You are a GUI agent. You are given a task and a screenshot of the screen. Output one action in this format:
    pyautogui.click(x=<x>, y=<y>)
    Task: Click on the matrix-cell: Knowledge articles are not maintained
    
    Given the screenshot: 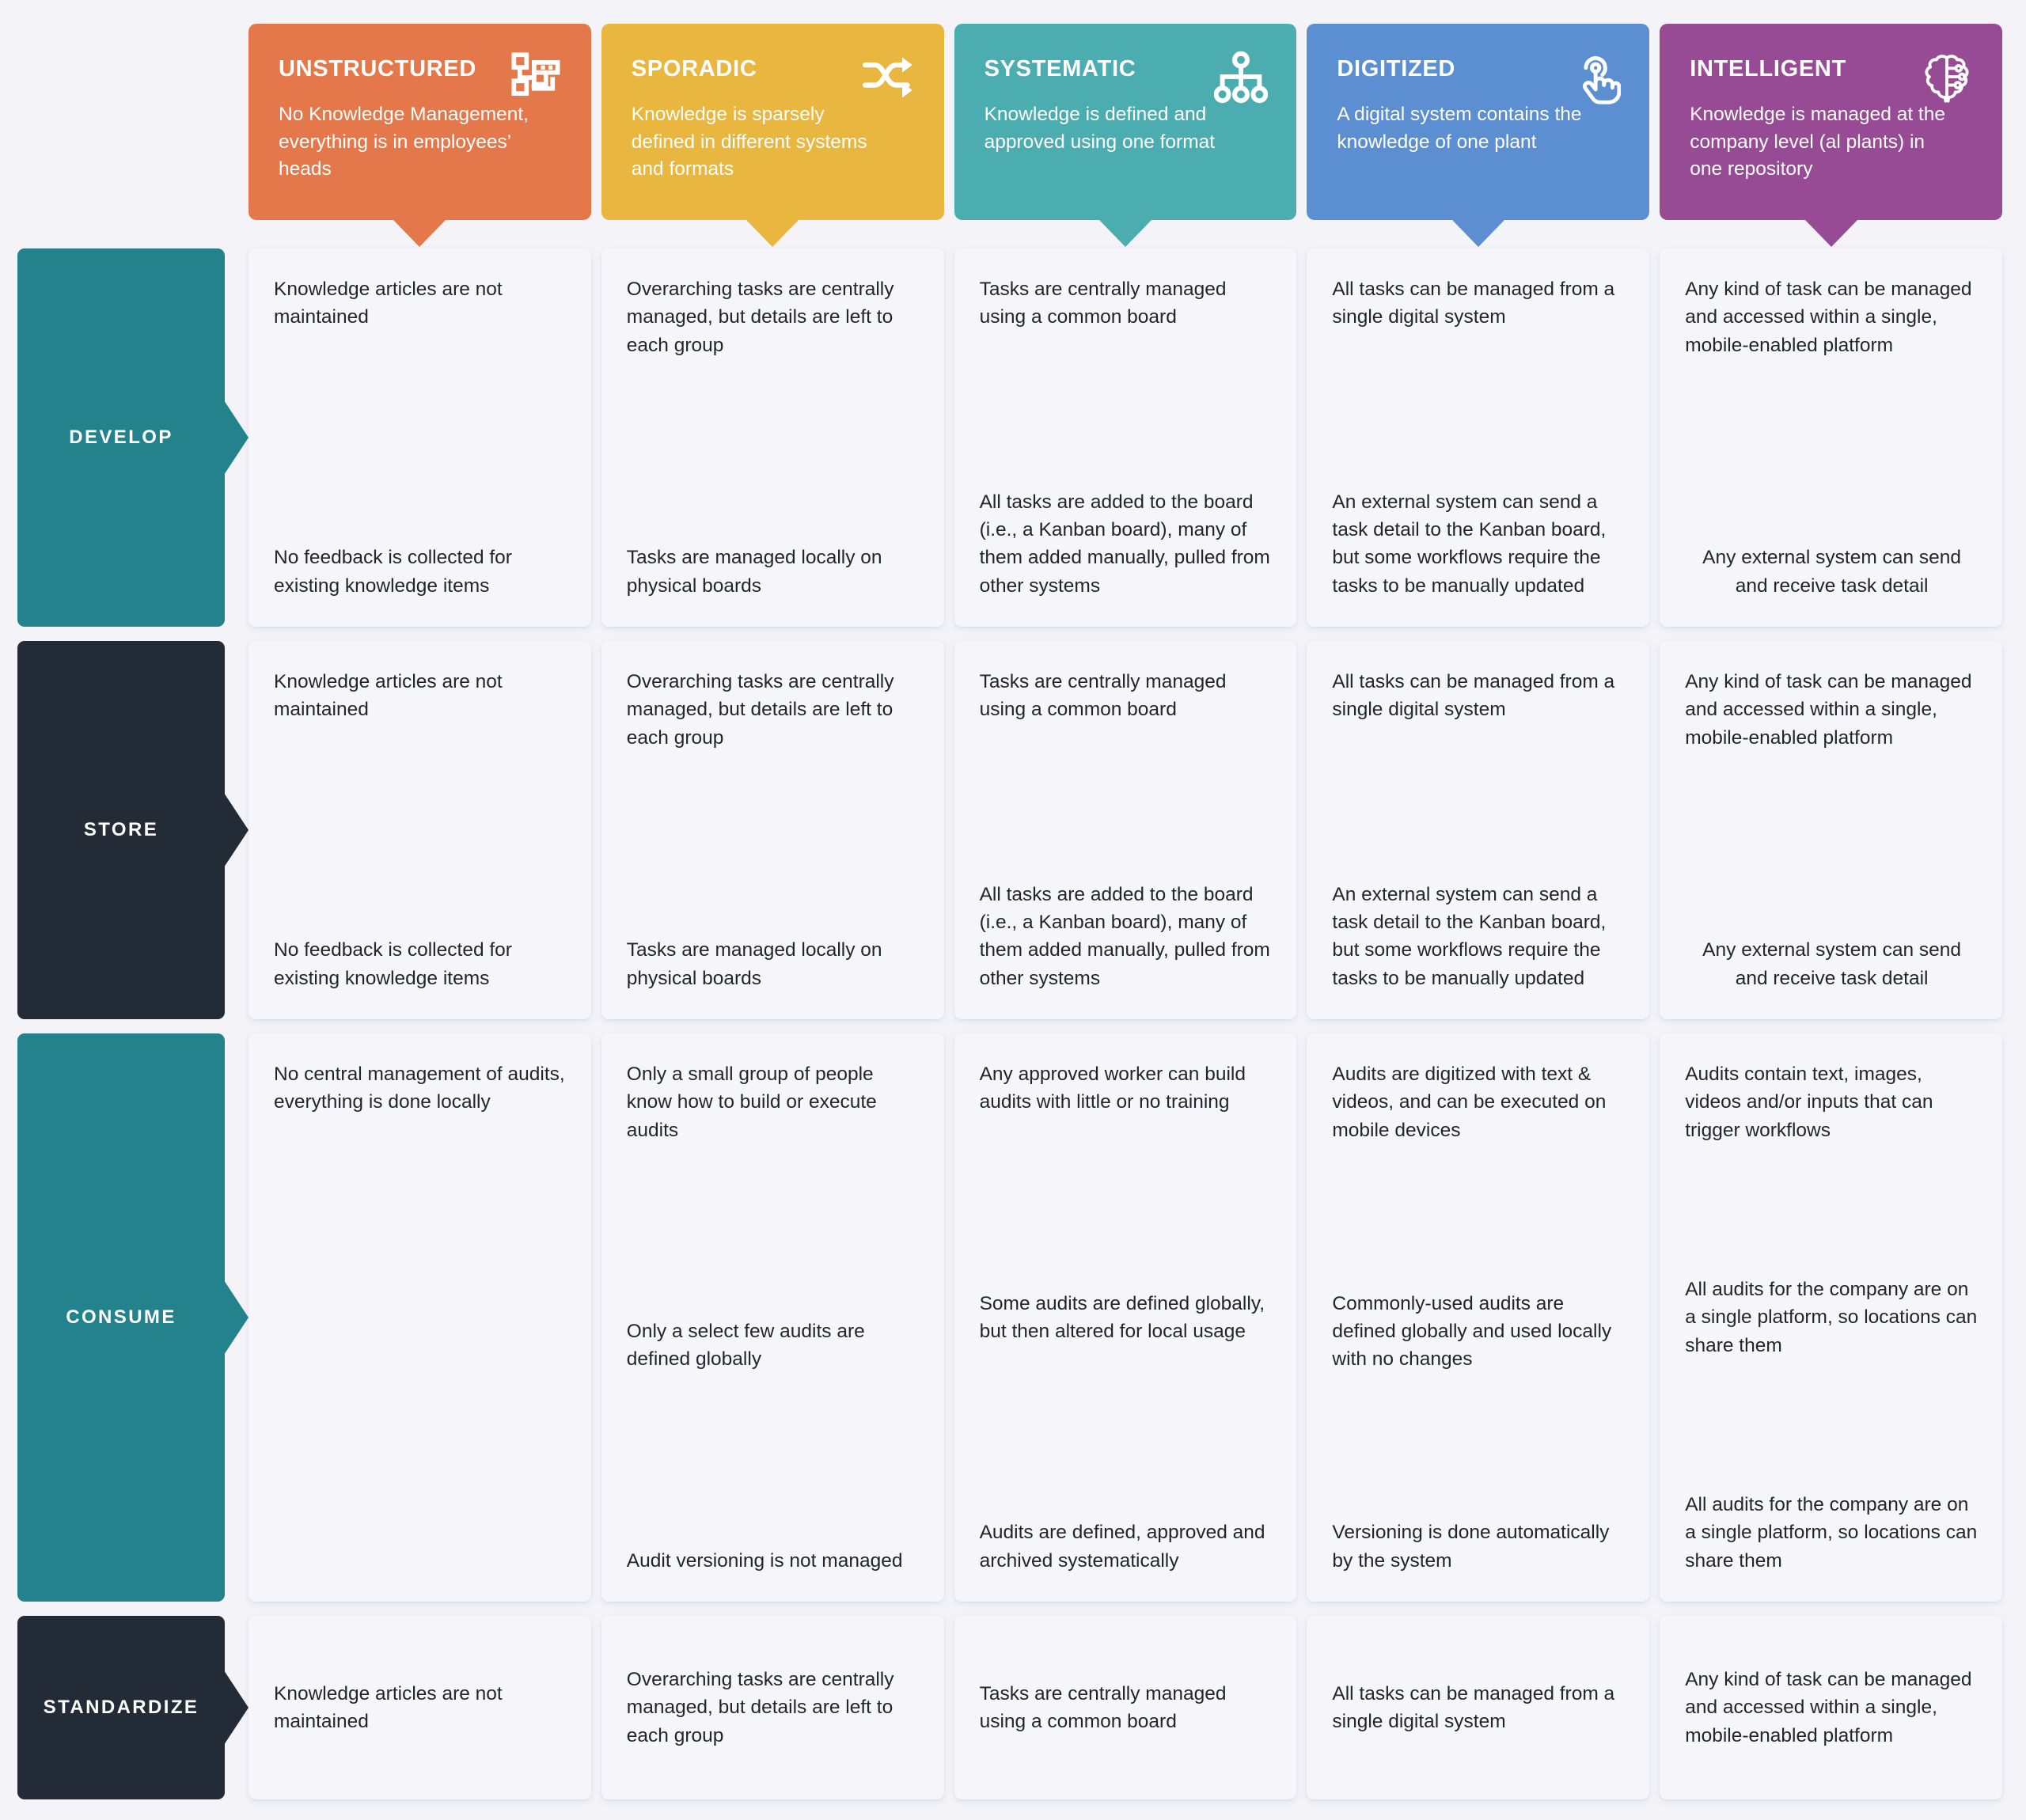 What is the action you would take?
    pyautogui.click(x=420, y=1707)
    